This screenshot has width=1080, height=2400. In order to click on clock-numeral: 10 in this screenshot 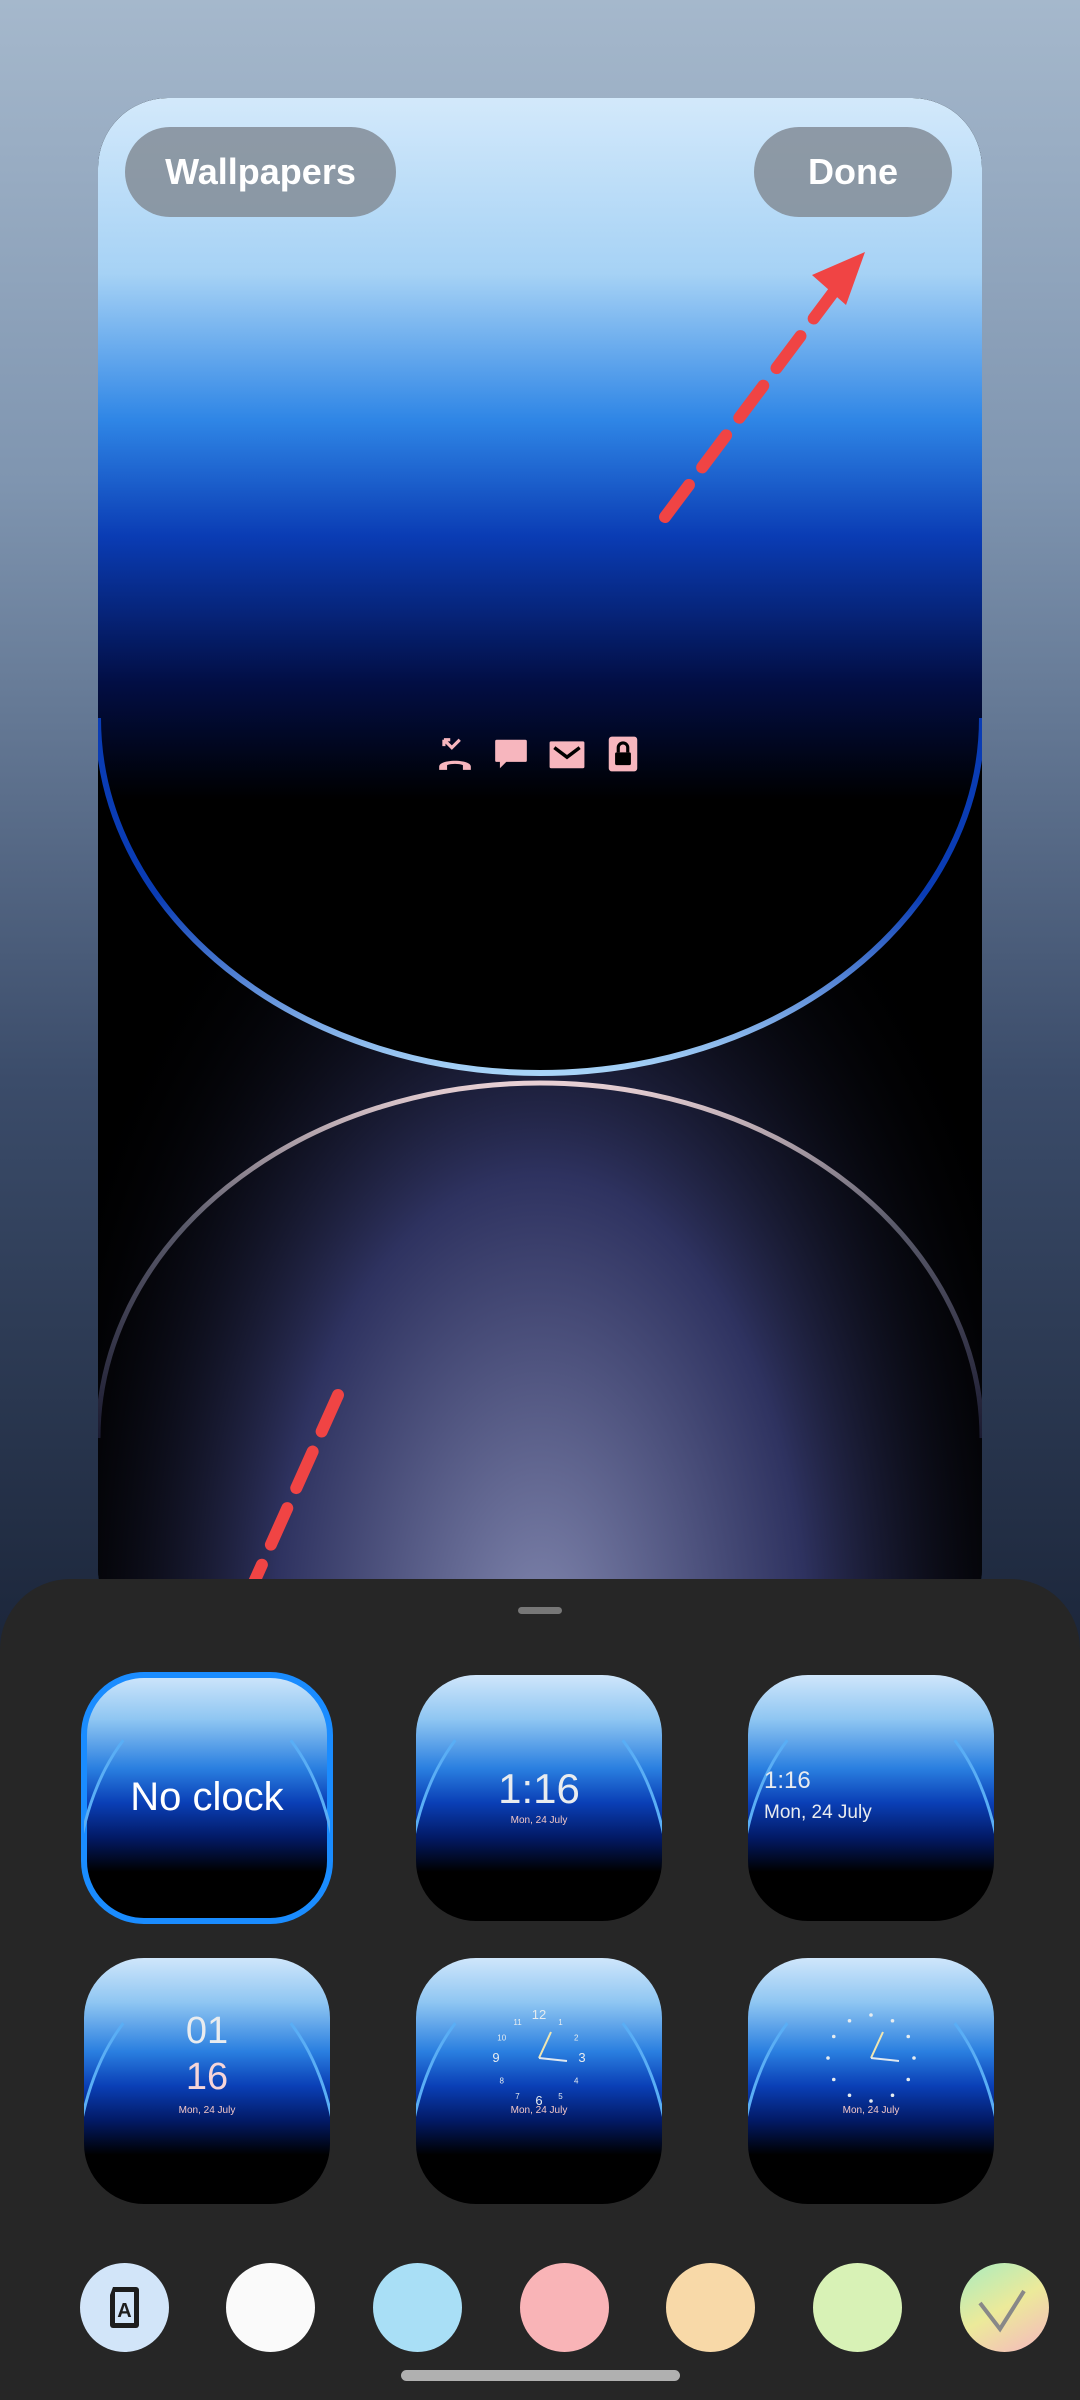, I will do `click(501, 2038)`.